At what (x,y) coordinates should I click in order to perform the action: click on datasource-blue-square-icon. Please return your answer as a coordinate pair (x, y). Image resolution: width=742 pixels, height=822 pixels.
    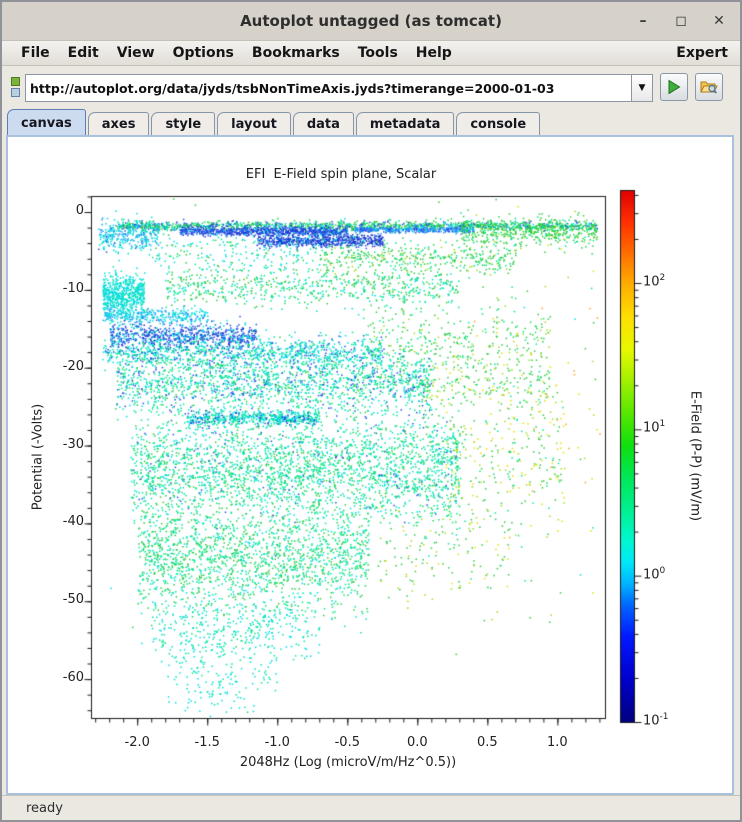
    Looking at the image, I should click on (15, 92).